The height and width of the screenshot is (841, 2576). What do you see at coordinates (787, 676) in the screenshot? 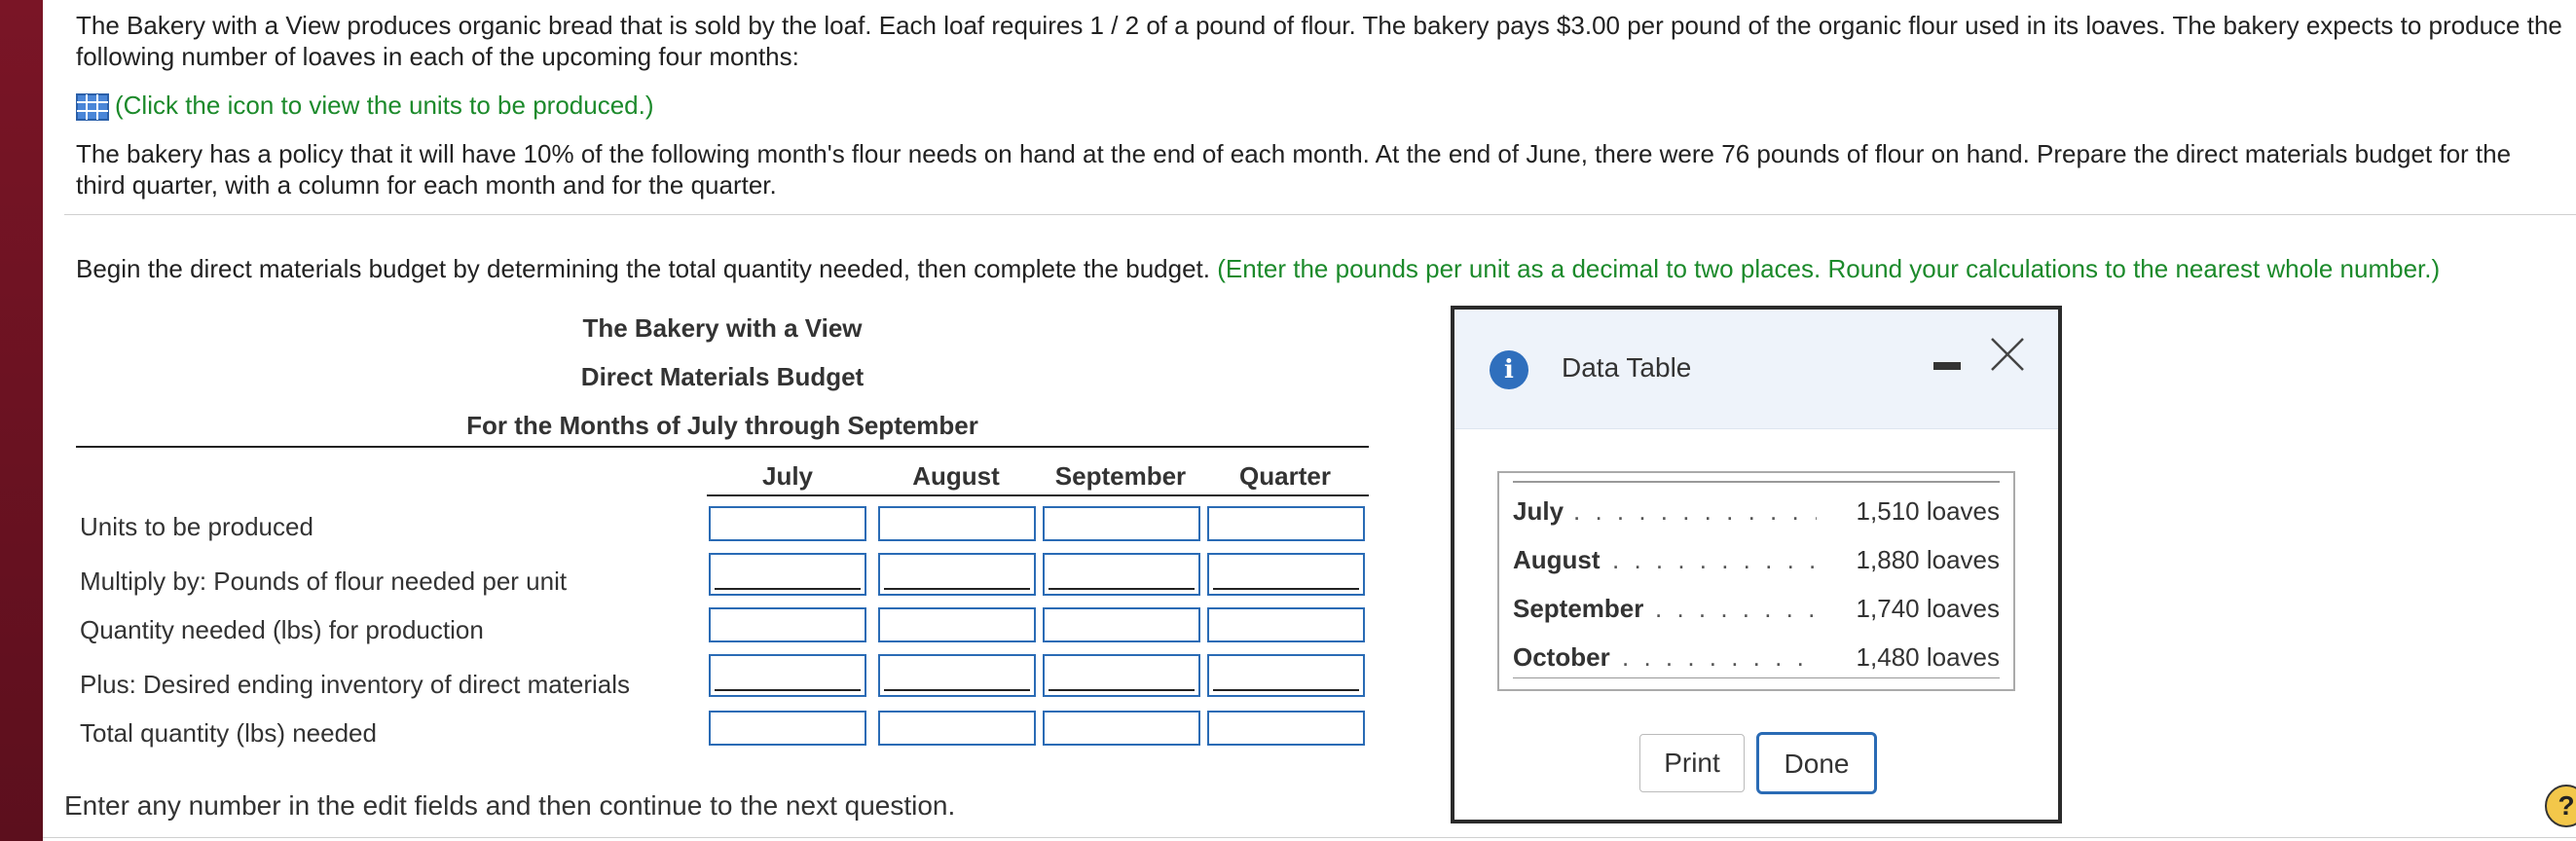
I see `input-ending-inv-july` at bounding box center [787, 676].